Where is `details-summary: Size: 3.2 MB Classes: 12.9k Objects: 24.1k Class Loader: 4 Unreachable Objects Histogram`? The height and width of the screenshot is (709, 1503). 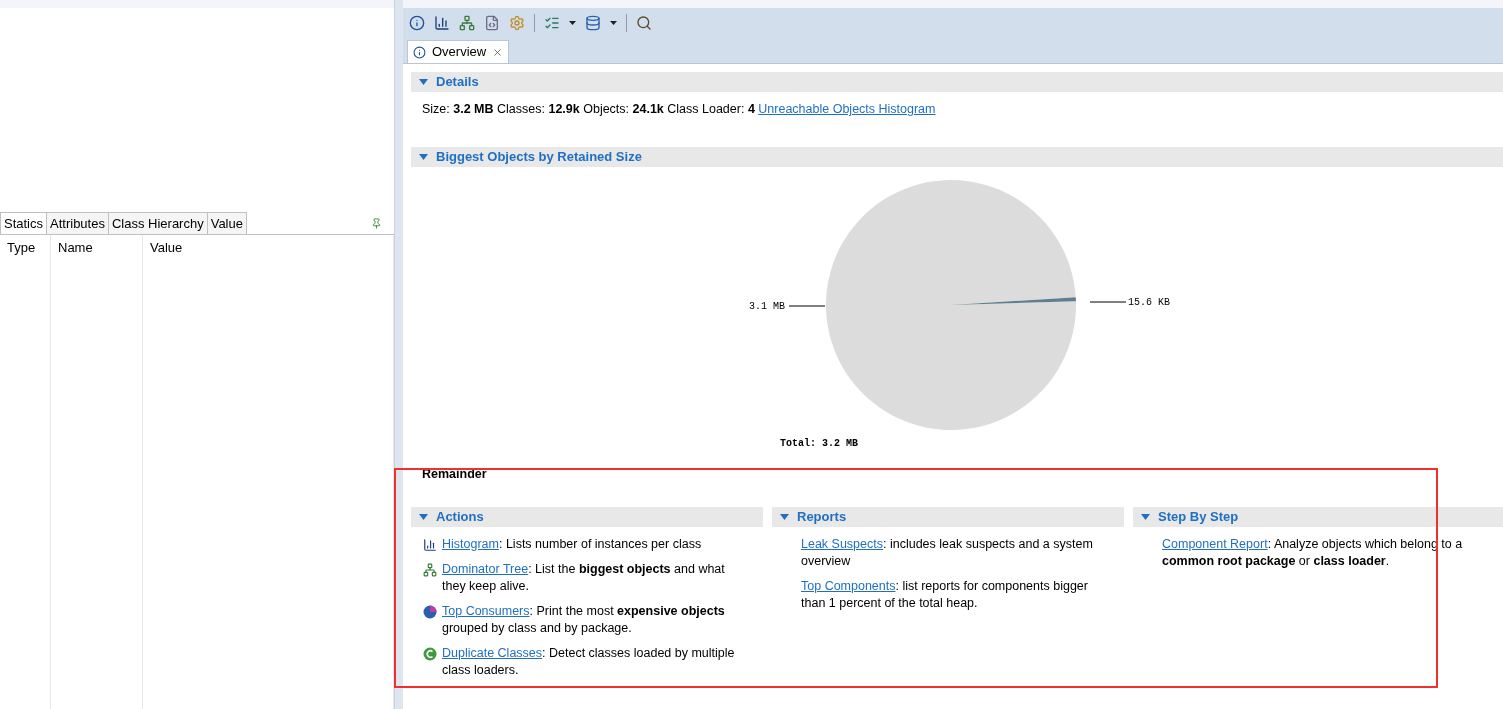 details-summary: Size: 3.2 MB Classes: 12.9k Objects: 24.1k Class Loader: 4 Unreachable Objects Histogram is located at coordinates (679, 109).